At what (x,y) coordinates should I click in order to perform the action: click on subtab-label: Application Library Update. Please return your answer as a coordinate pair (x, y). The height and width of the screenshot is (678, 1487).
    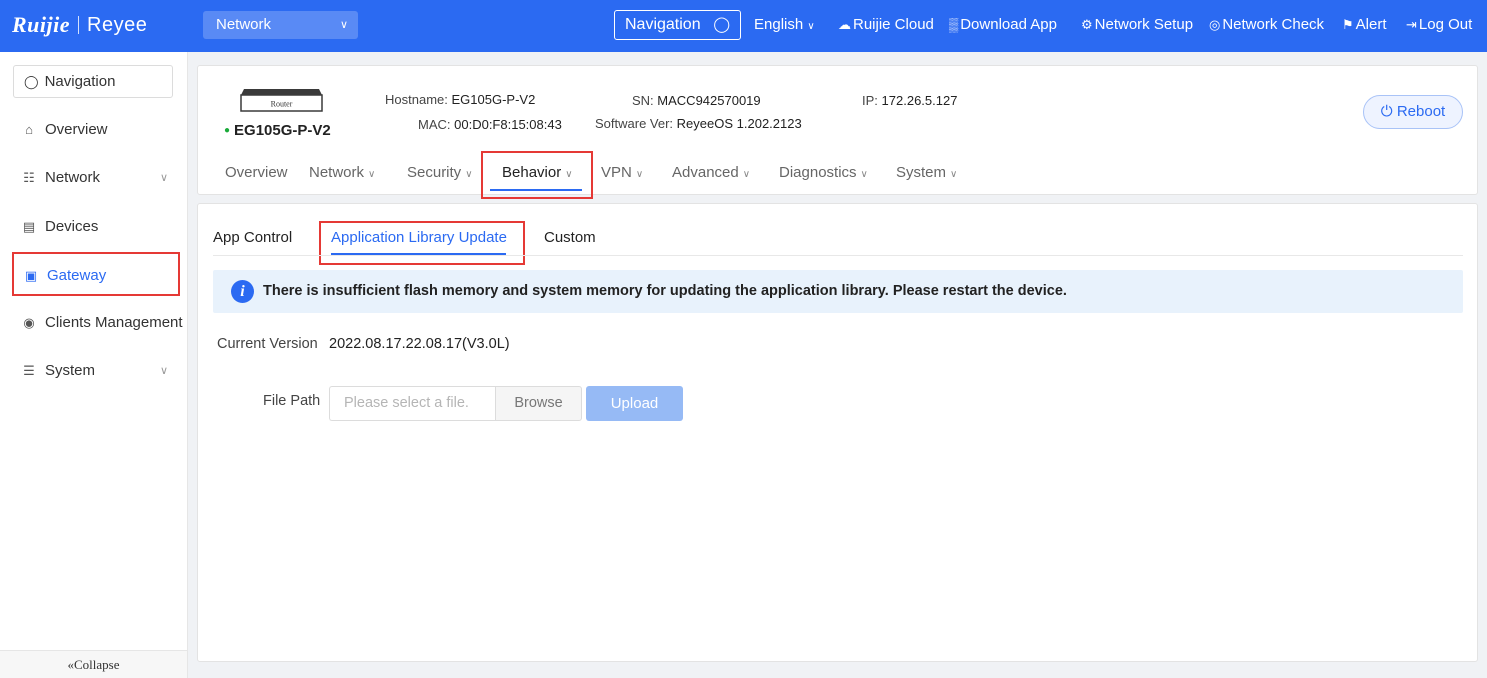
    Looking at the image, I should click on (419, 237).